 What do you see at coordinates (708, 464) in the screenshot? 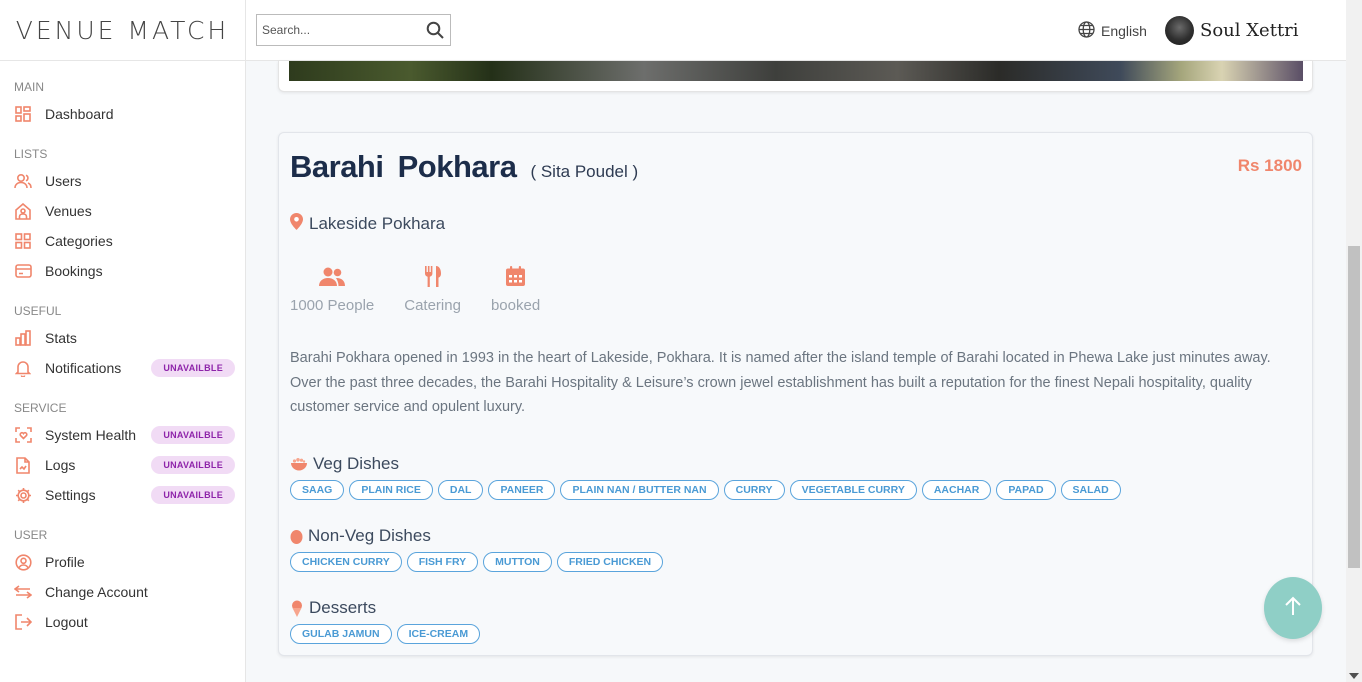
I see `veg-dishes-heading: Veg Dishes` at bounding box center [708, 464].